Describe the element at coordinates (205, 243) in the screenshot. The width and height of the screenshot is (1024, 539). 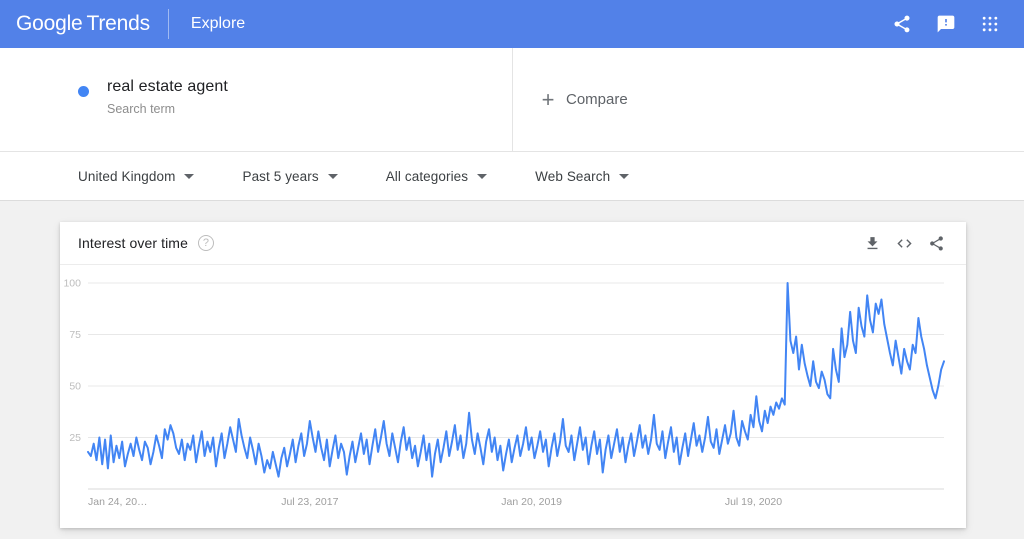
I see `help-circle-icon: ?` at that location.